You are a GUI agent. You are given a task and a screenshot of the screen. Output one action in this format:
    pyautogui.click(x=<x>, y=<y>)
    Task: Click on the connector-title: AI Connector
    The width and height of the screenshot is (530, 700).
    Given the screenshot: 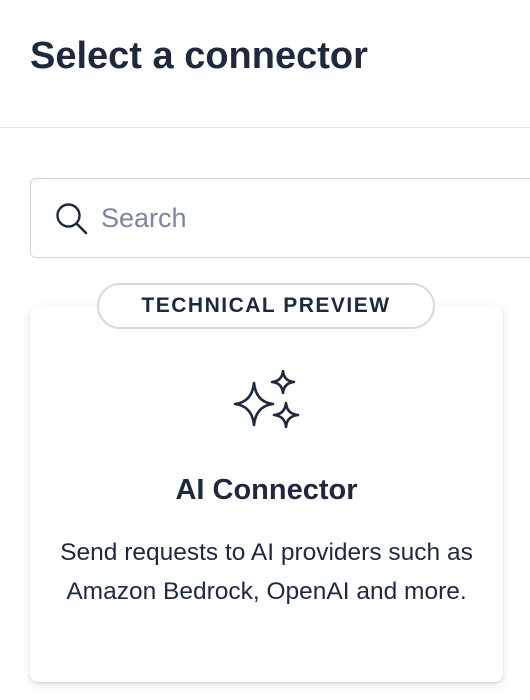 What is the action you would take?
    pyautogui.click(x=266, y=490)
    